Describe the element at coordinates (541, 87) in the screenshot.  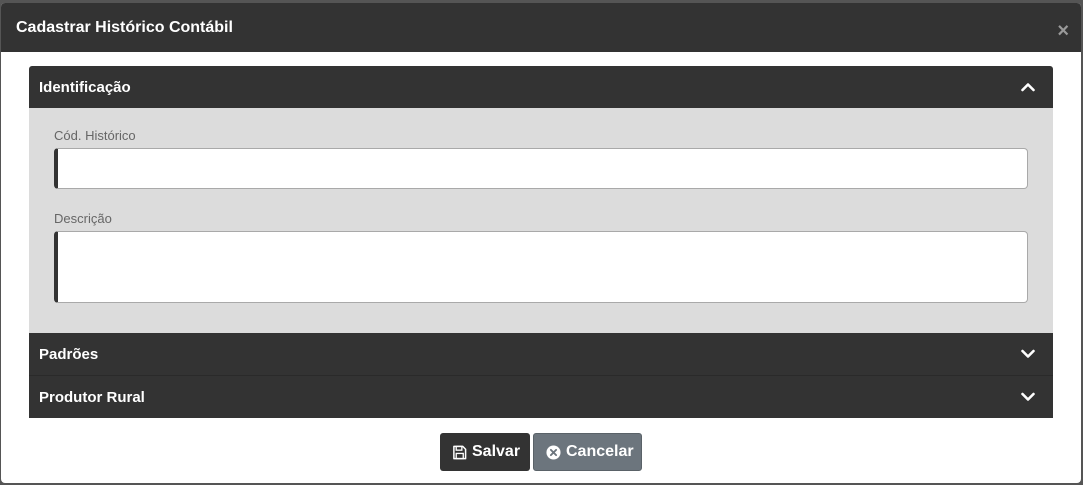
I see `accordion-header-identificacao: Identificação` at that location.